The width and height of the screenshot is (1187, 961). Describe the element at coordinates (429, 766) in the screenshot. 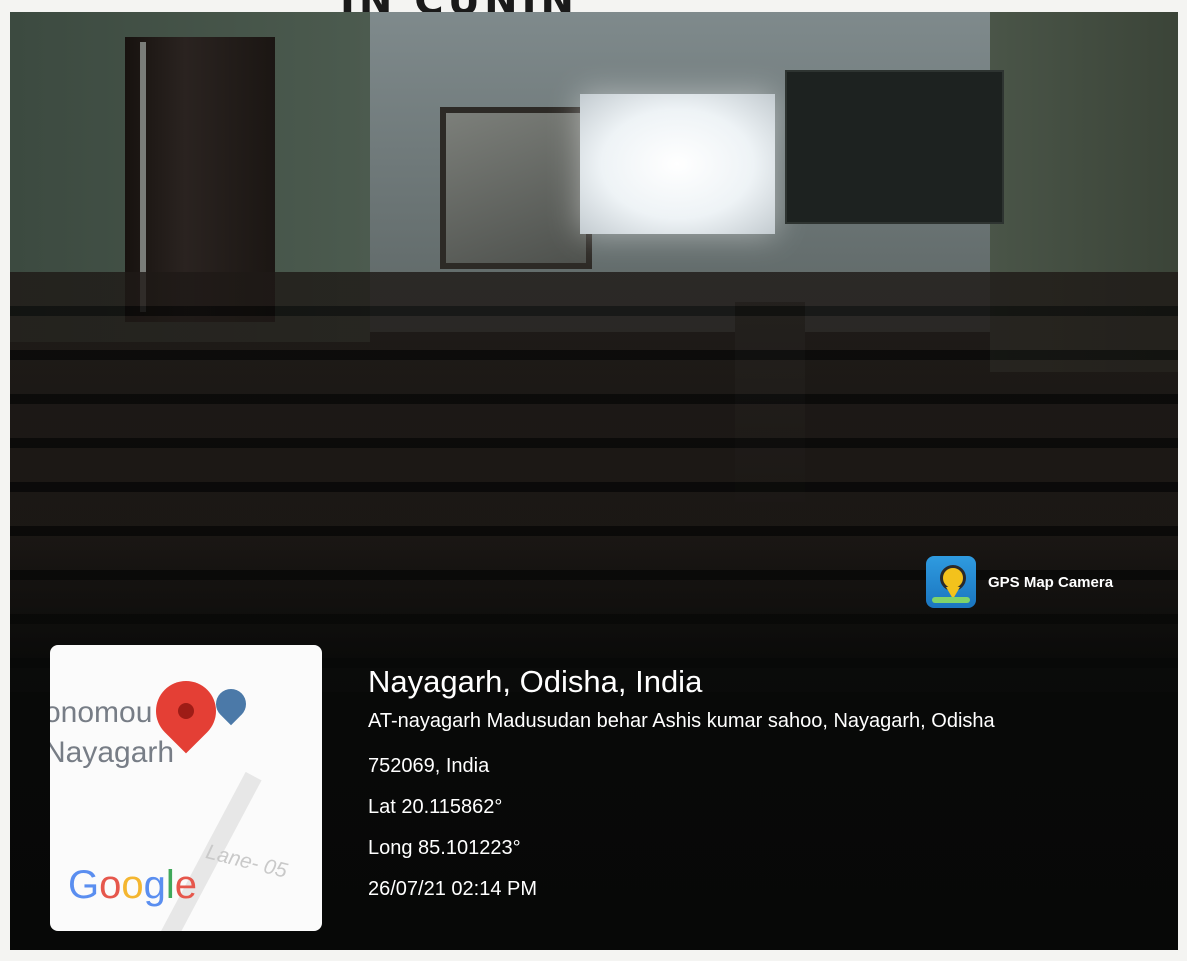

I see `address-line-2: 752069, India` at that location.